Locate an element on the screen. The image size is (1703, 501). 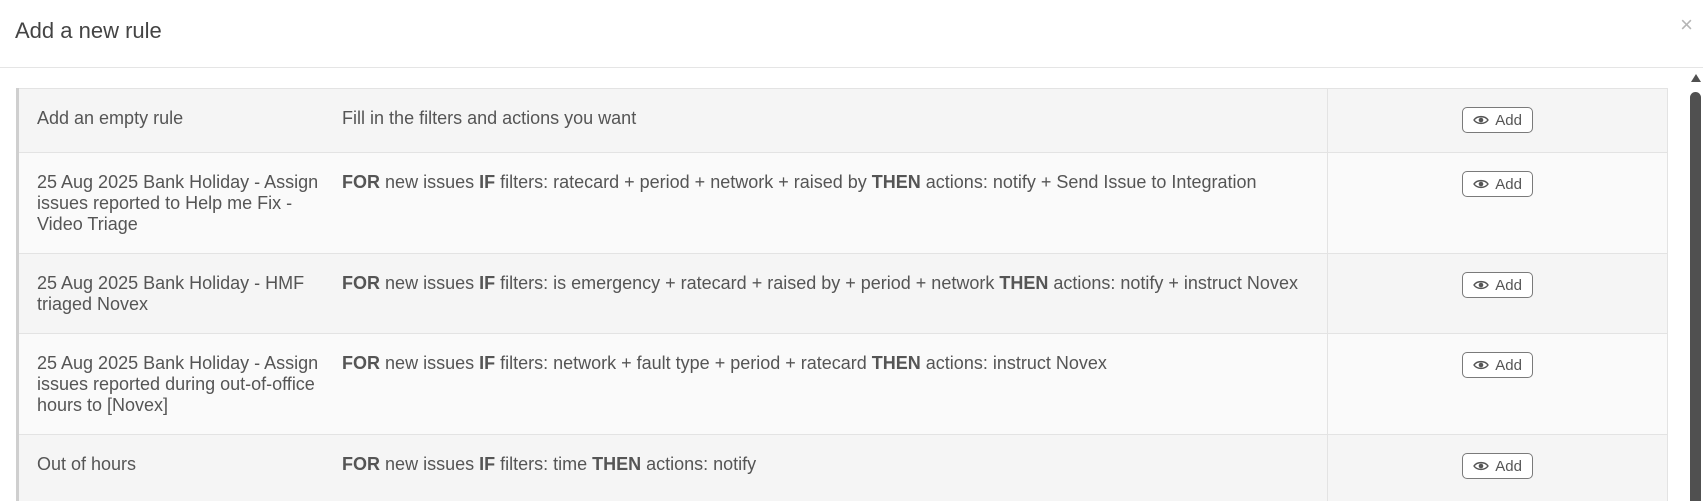
modal-title: Add a new rule is located at coordinates (88, 30).